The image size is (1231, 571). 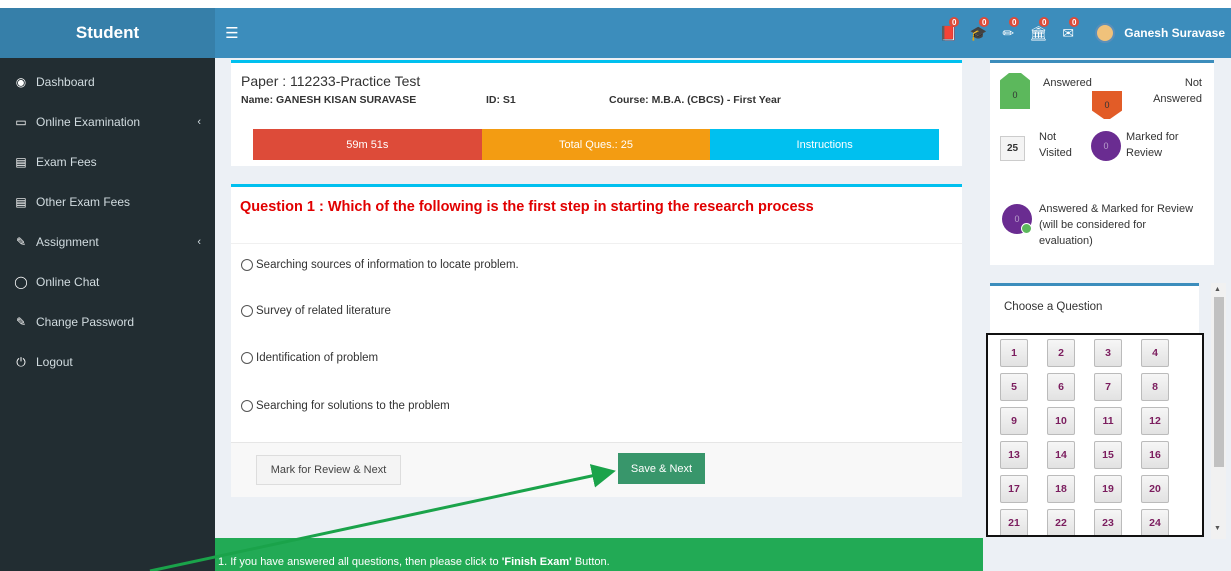 What do you see at coordinates (1014, 421) in the screenshot?
I see `question-number-button: 9` at bounding box center [1014, 421].